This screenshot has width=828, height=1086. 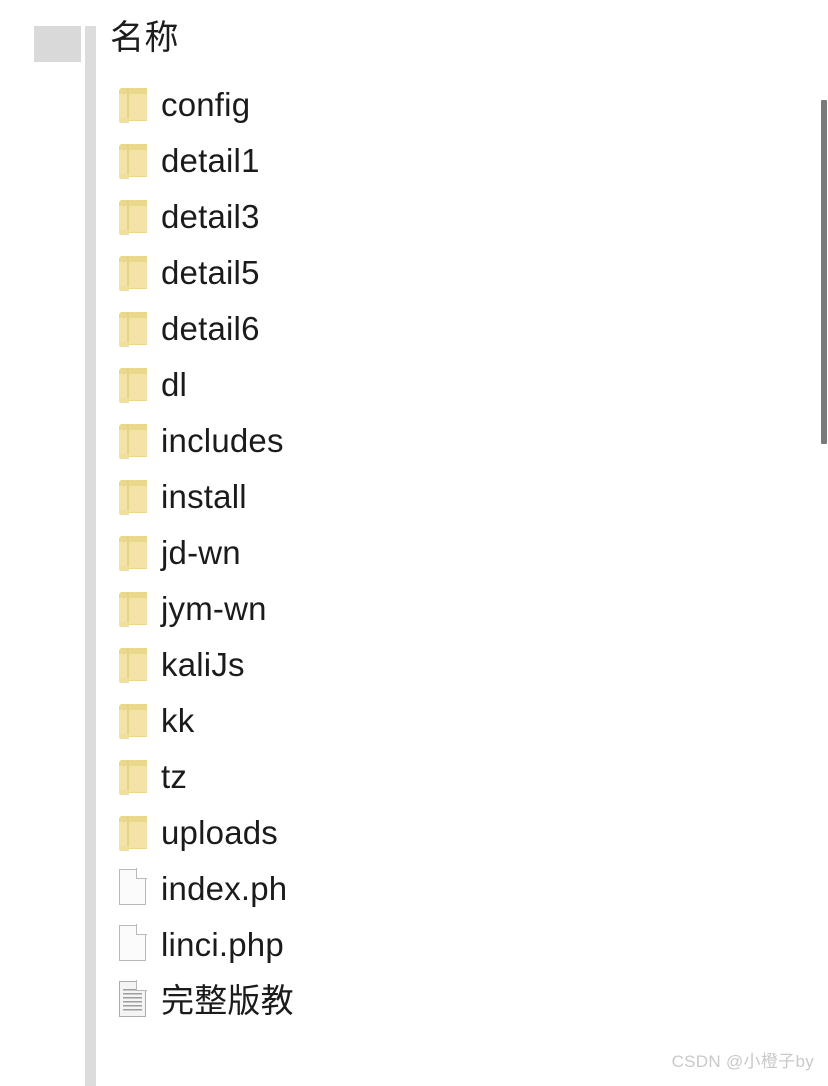 I want to click on list-item: 完整版教, so click(x=200, y=1000).